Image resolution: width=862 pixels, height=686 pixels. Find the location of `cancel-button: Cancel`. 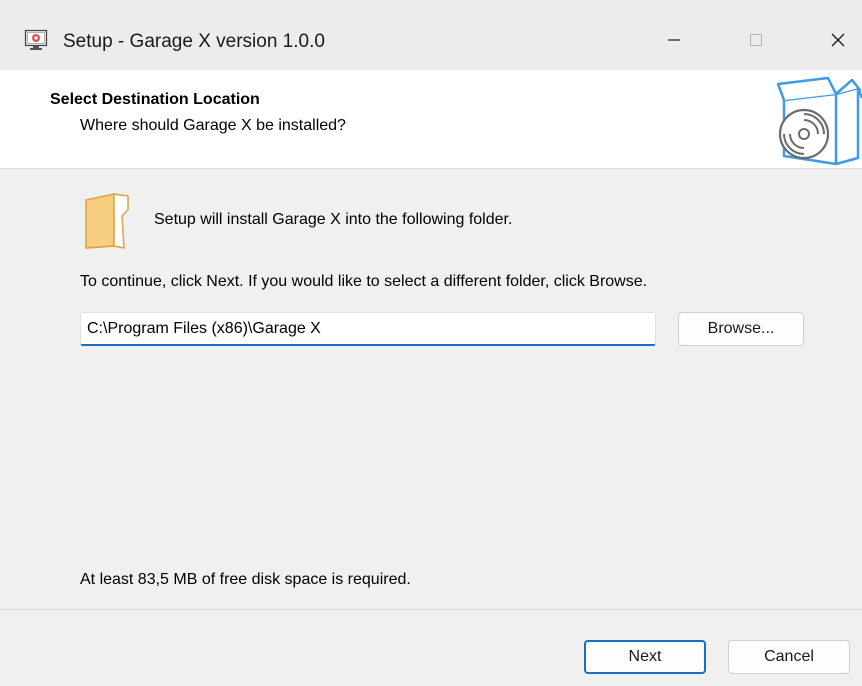

cancel-button: Cancel is located at coordinates (789, 657).